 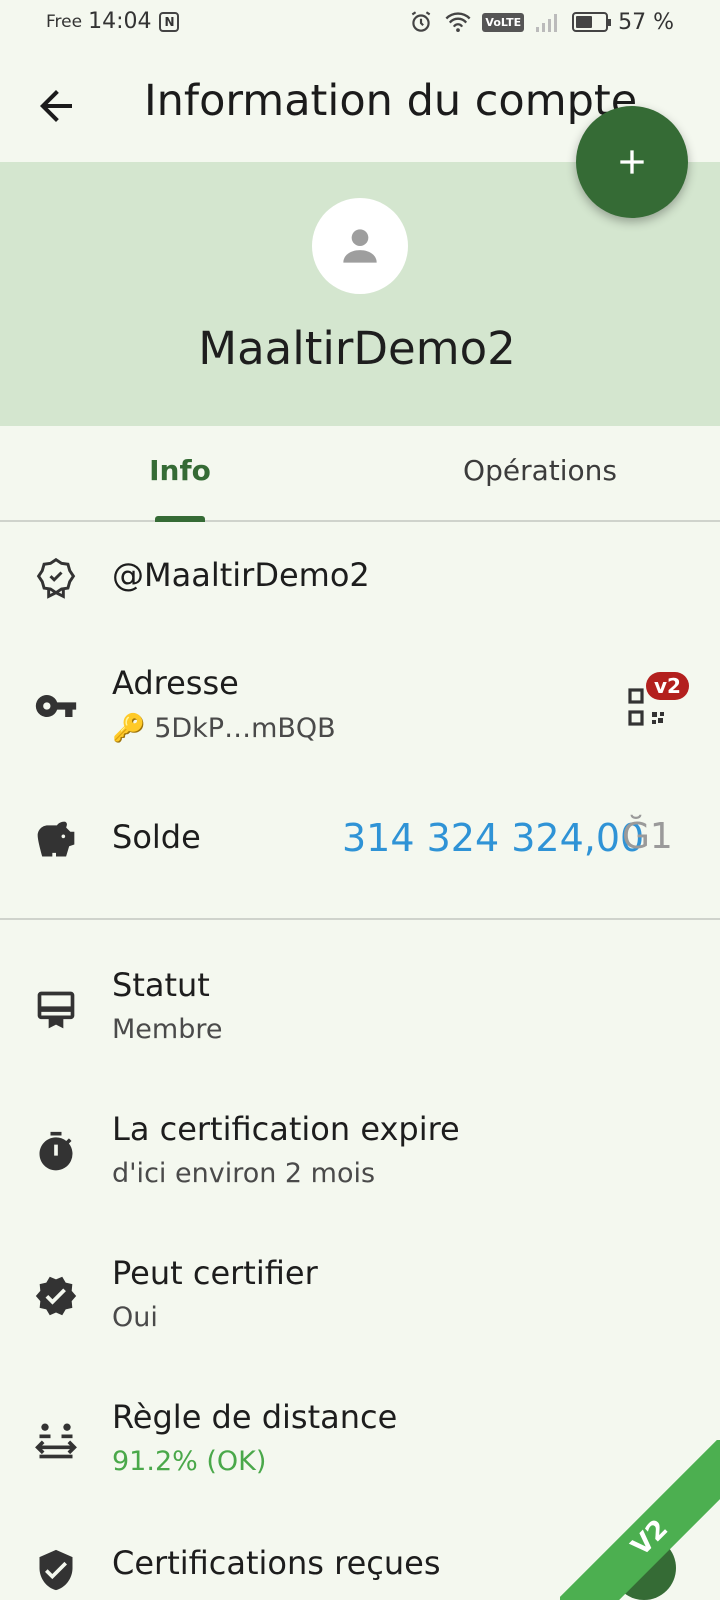 I want to click on add-button, so click(x=632, y=162).